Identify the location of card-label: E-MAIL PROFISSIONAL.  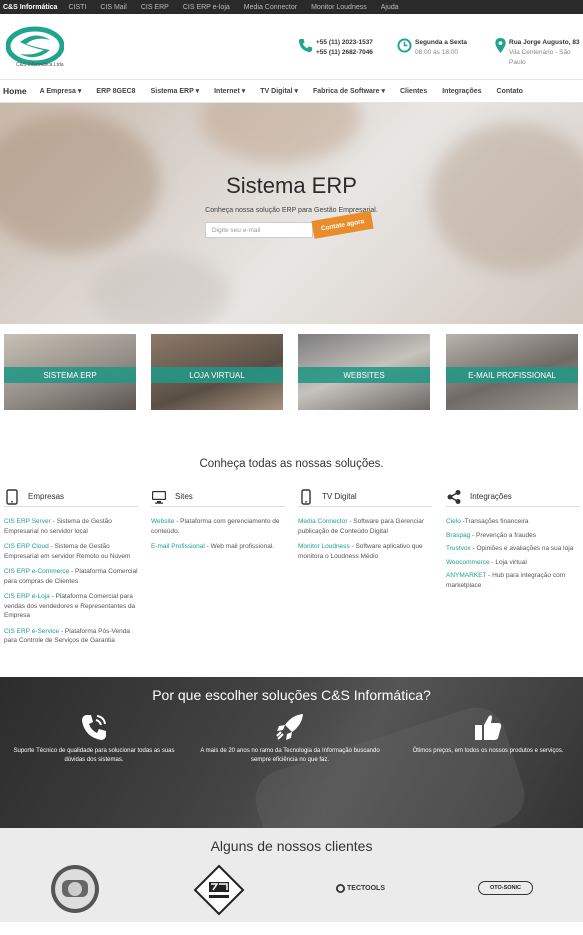
(512, 375).